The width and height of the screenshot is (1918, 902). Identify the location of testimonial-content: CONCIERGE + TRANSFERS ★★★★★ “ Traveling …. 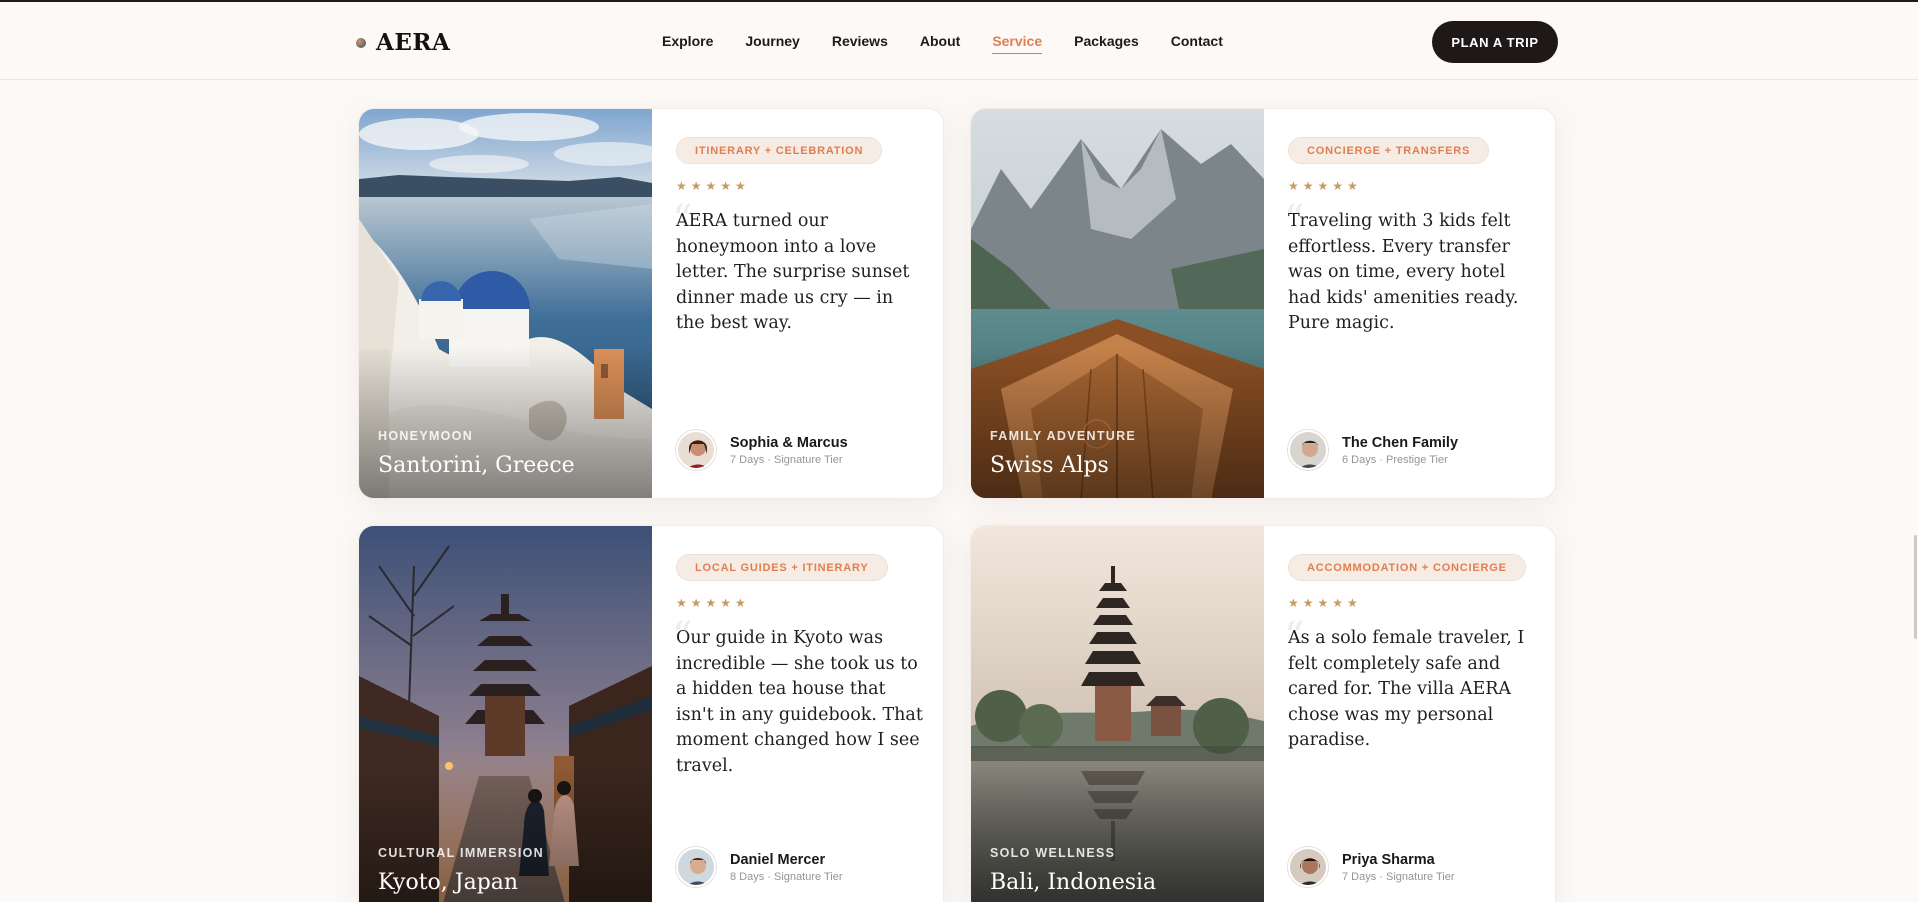
(1409, 303).